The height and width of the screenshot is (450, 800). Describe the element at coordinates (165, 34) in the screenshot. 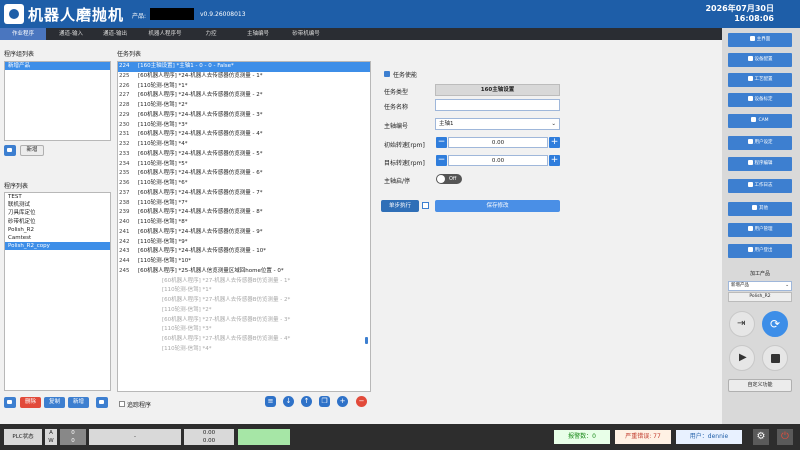

I see `tab-robot-program-no: 机器人程序号` at that location.